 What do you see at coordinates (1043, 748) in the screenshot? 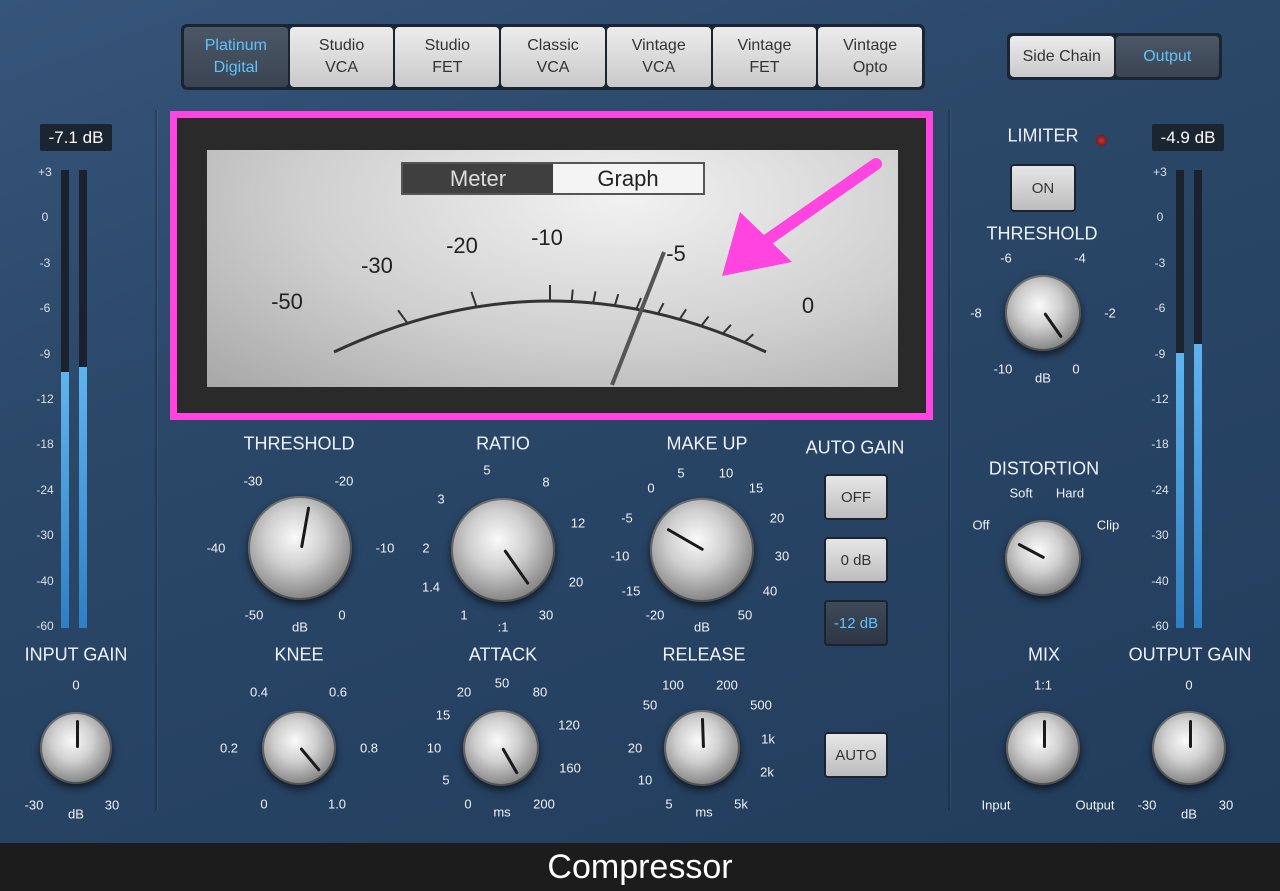
I see `mix-knob` at bounding box center [1043, 748].